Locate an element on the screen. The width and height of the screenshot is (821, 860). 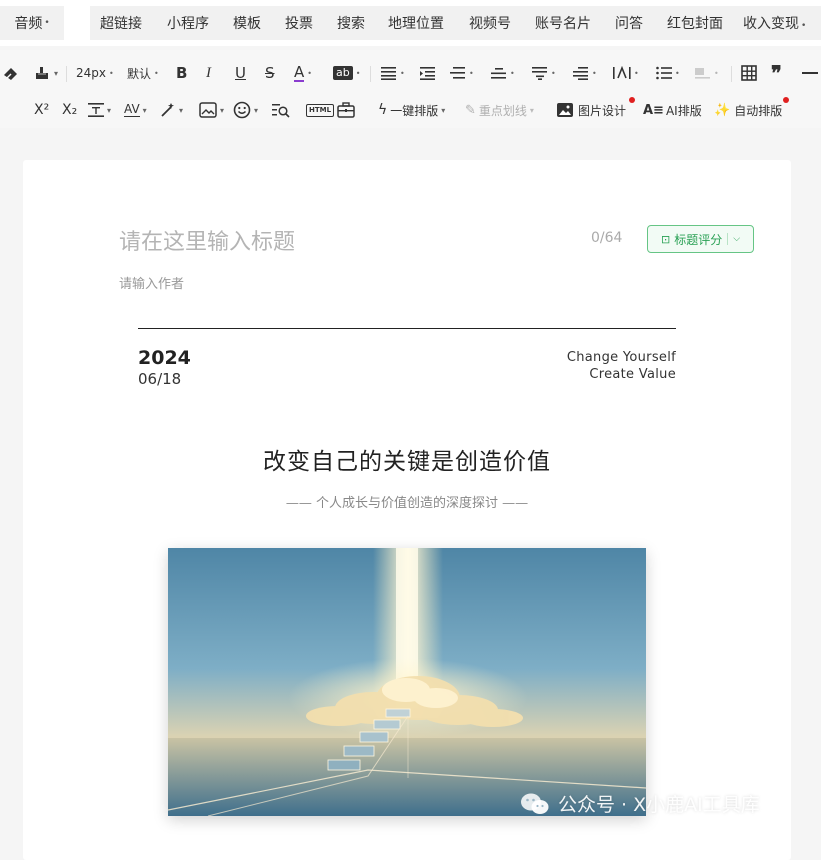
bold-button: B is located at coordinates (181, 73).